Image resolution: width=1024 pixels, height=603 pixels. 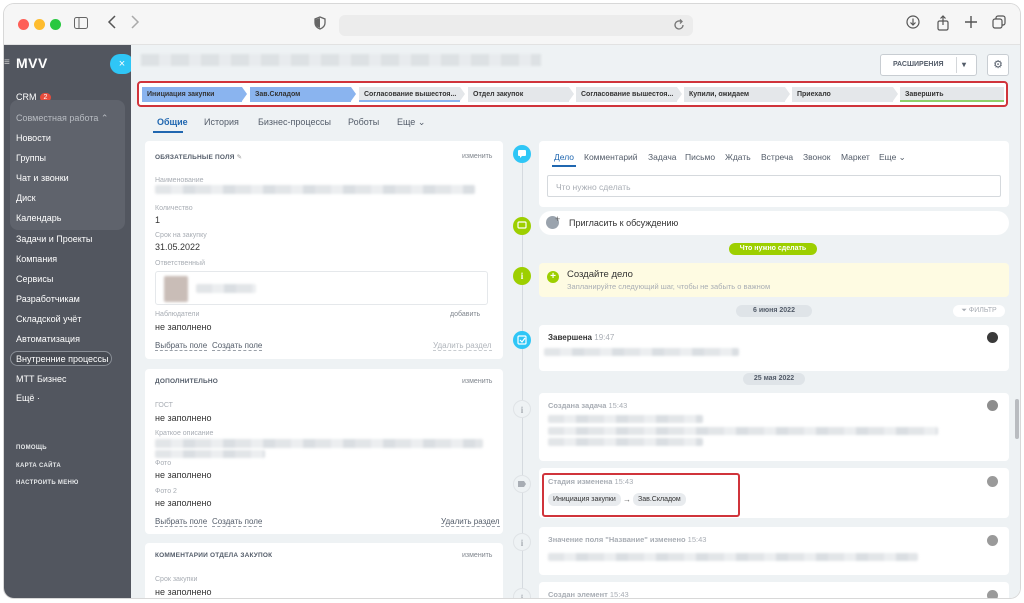 I want to click on forward-icon, so click(x=135, y=24).